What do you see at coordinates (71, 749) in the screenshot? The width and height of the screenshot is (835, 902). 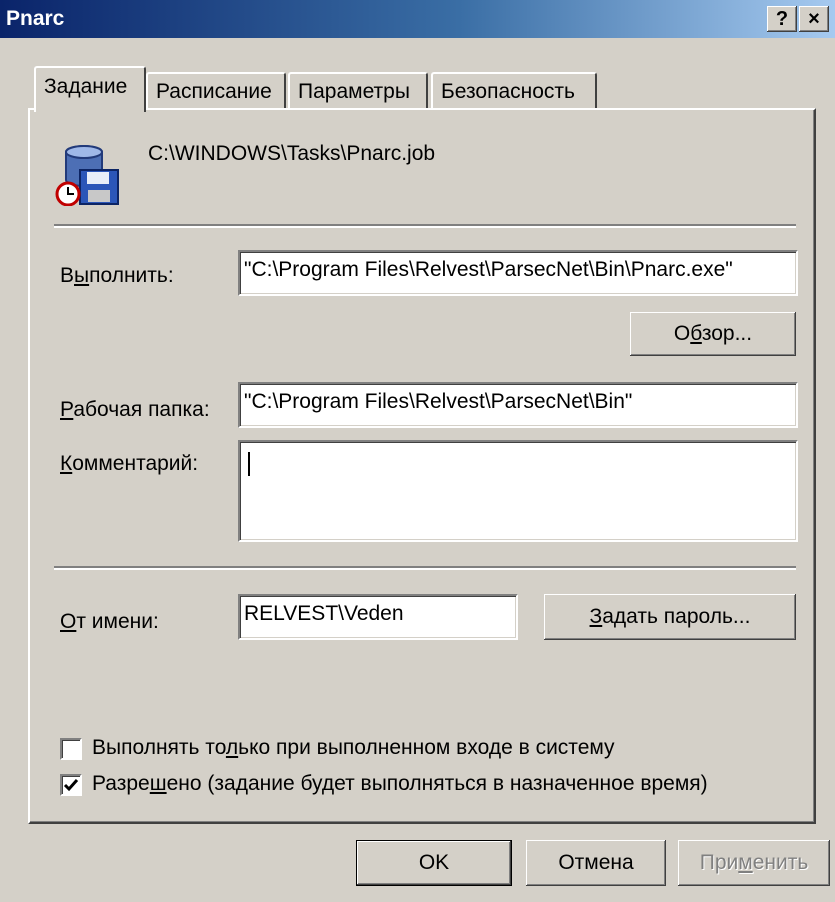 I see `only-logged-on-checkbox` at bounding box center [71, 749].